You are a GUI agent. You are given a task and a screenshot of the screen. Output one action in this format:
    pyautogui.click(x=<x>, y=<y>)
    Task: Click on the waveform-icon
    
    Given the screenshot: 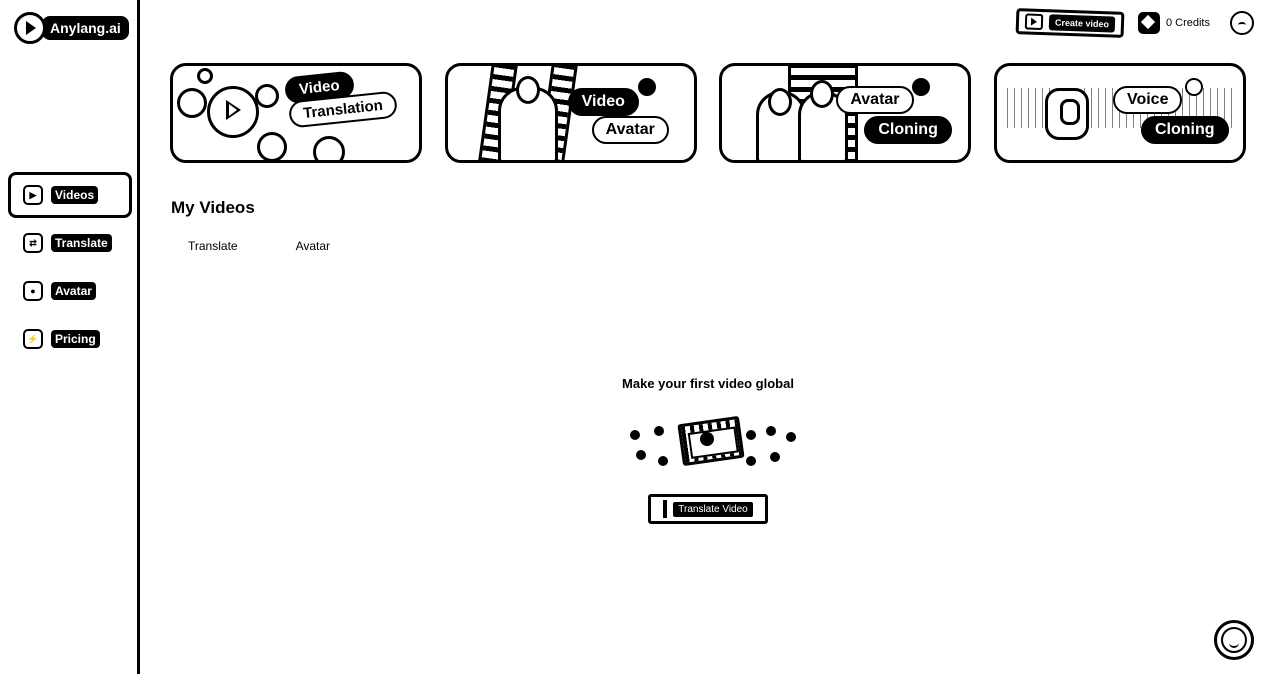 What is the action you would take?
    pyautogui.click(x=1193, y=87)
    